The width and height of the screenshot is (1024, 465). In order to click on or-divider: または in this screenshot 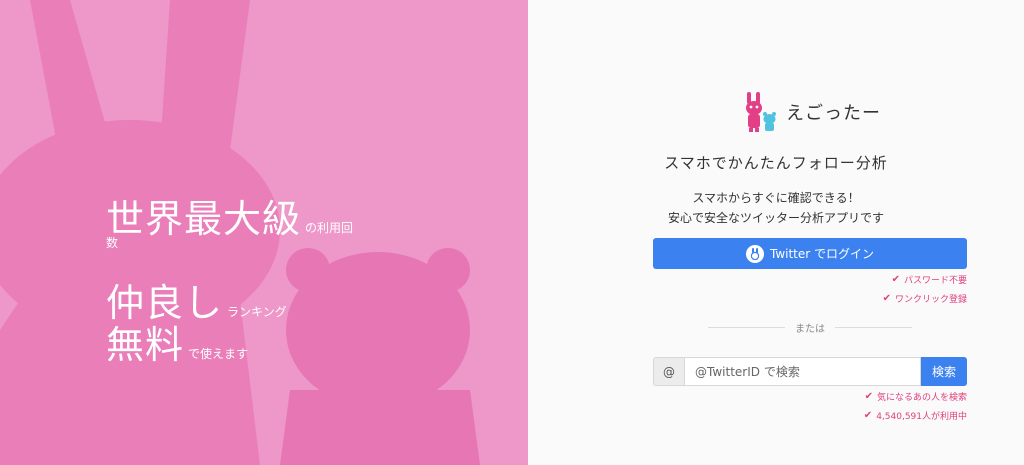, I will do `click(810, 327)`.